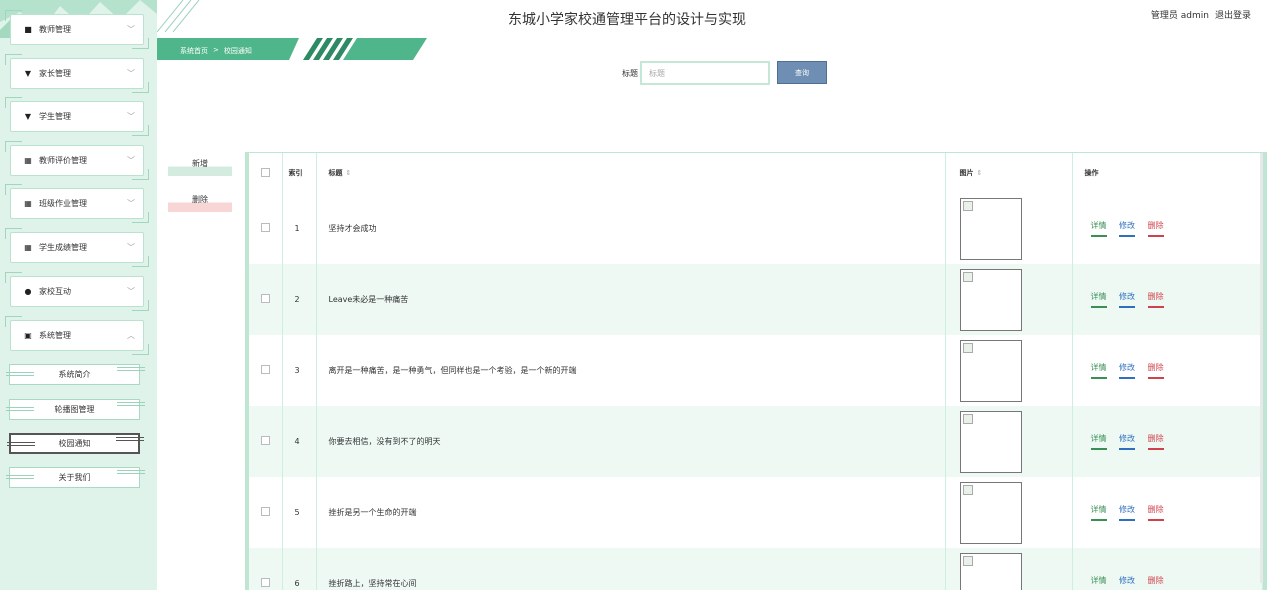 This screenshot has height=590, width=1283. Describe the element at coordinates (299, 512) in the screenshot. I see `row-index: 5` at that location.